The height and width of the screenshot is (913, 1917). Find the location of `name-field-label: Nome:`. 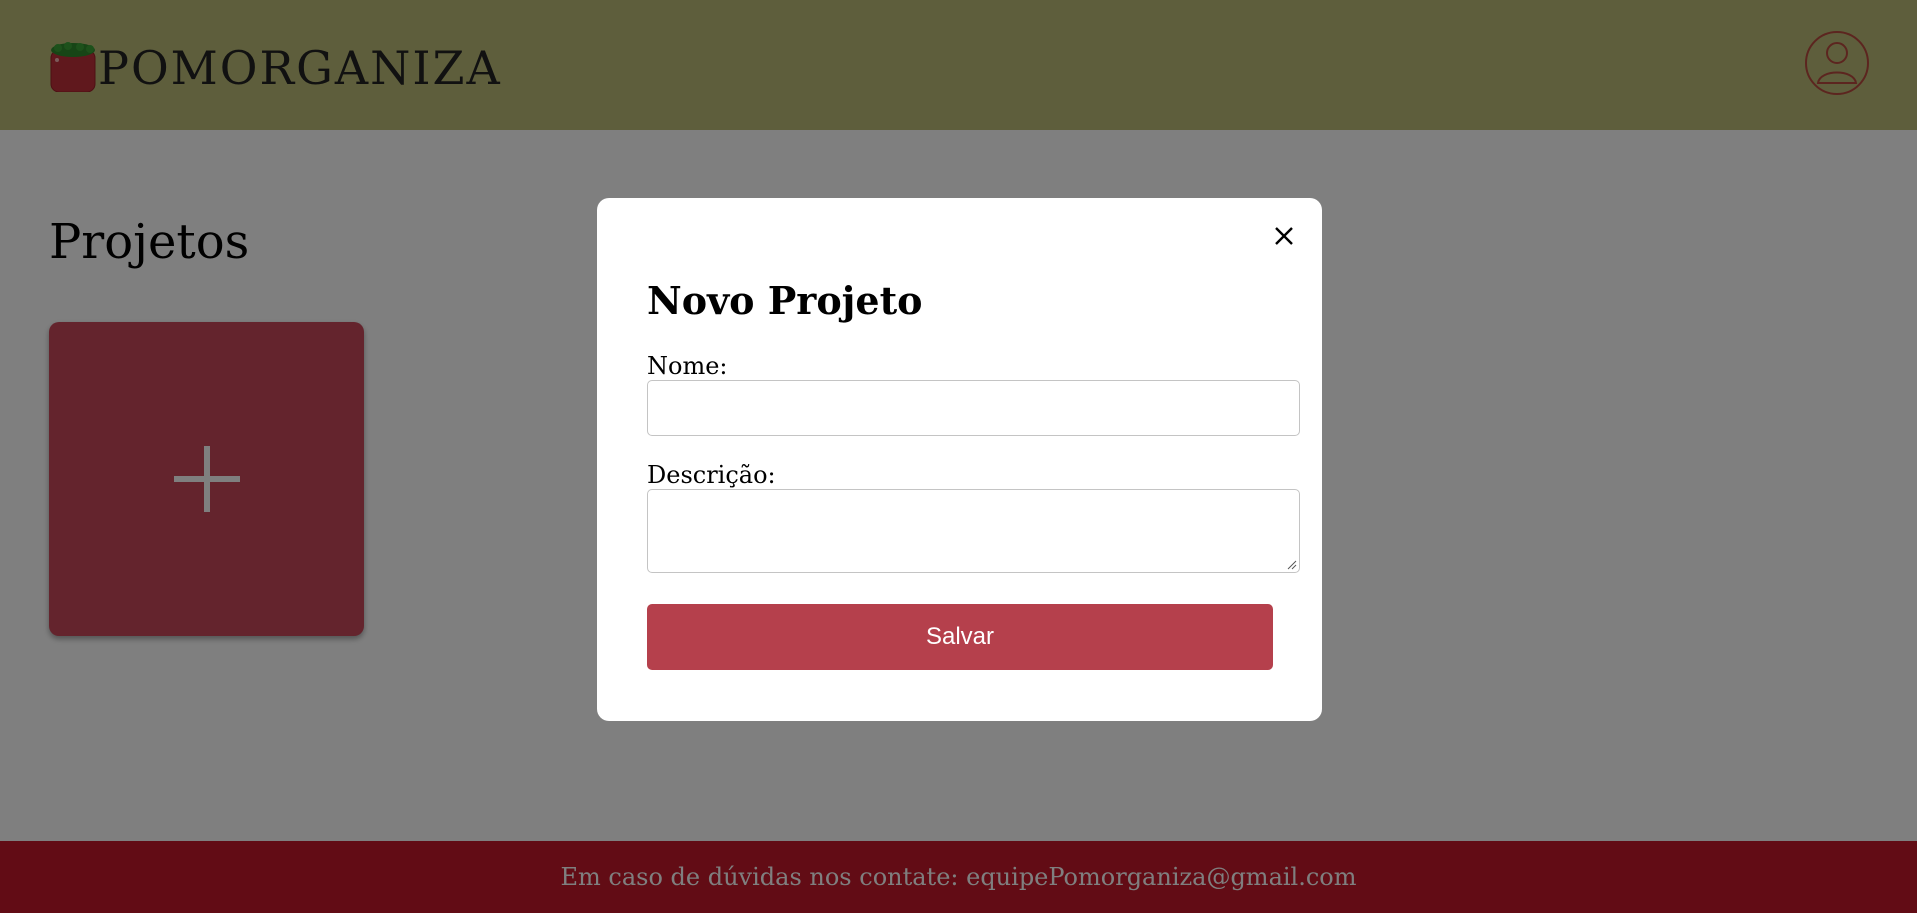

name-field-label: Nome: is located at coordinates (687, 366).